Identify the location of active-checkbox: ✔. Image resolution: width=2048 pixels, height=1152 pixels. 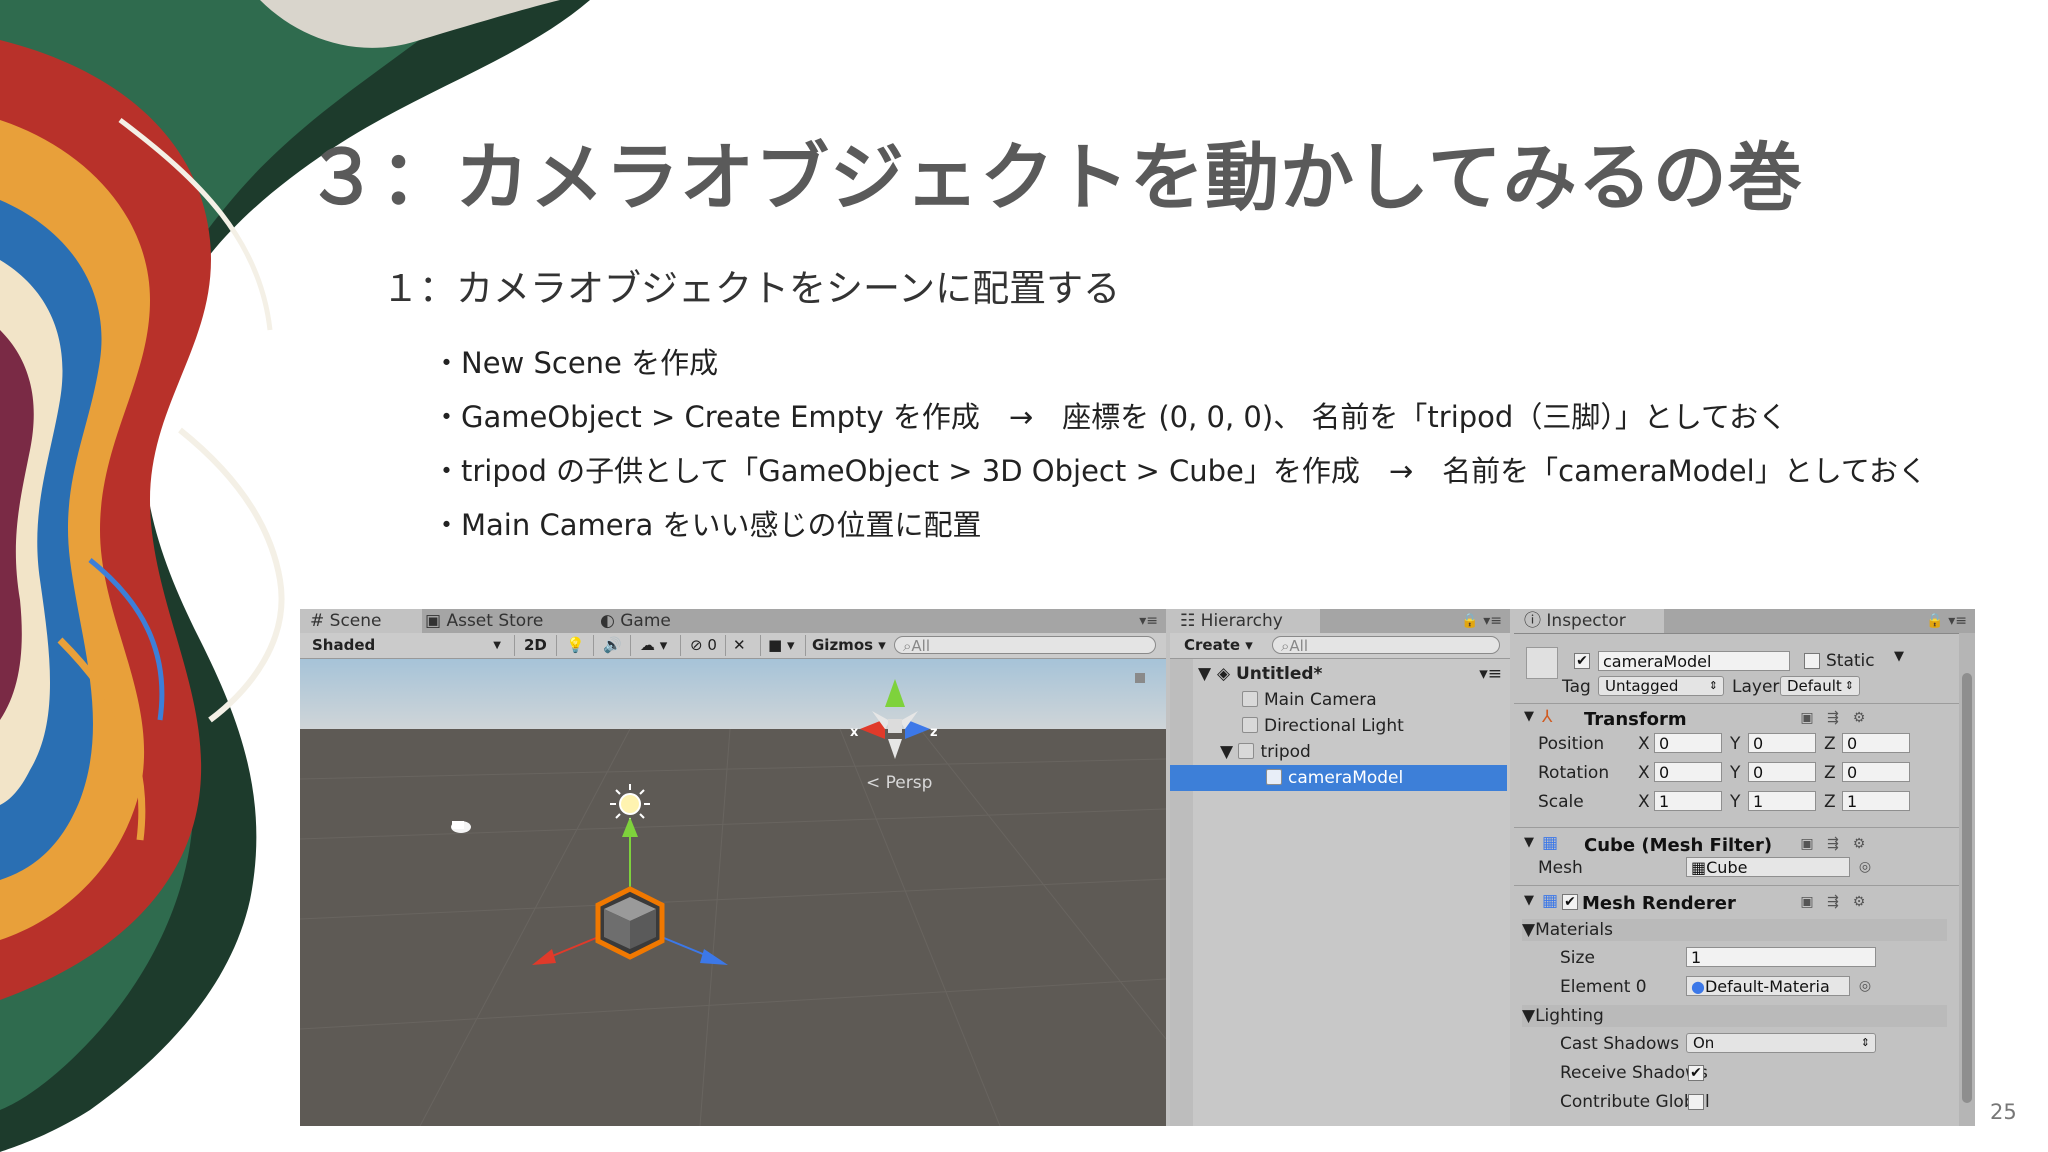
(1582, 661).